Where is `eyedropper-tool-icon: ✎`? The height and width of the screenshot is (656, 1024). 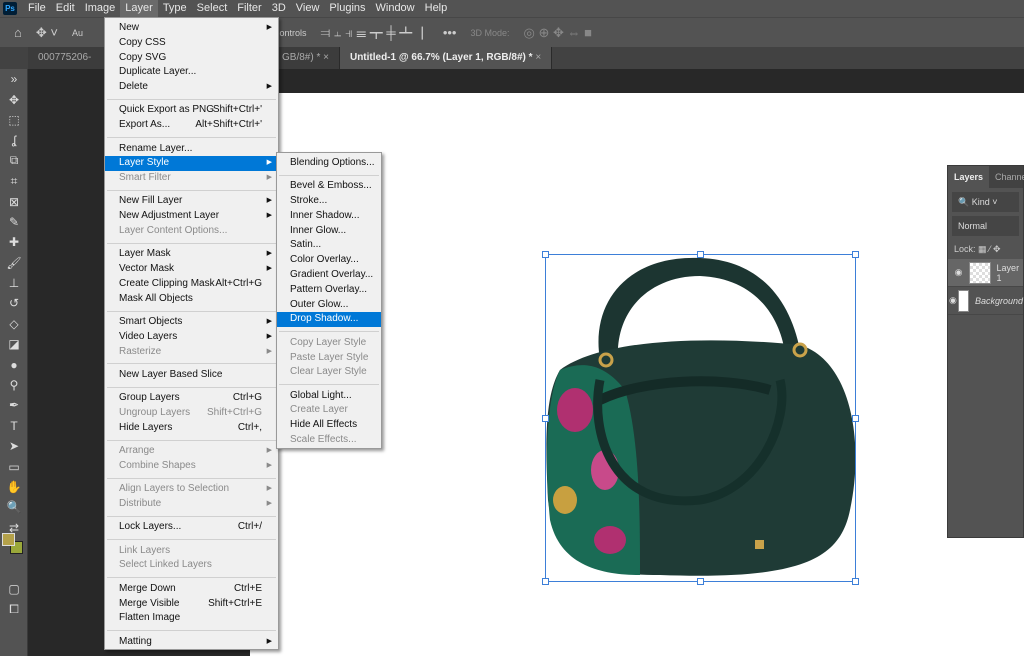 eyedropper-tool-icon: ✎ is located at coordinates (14, 222).